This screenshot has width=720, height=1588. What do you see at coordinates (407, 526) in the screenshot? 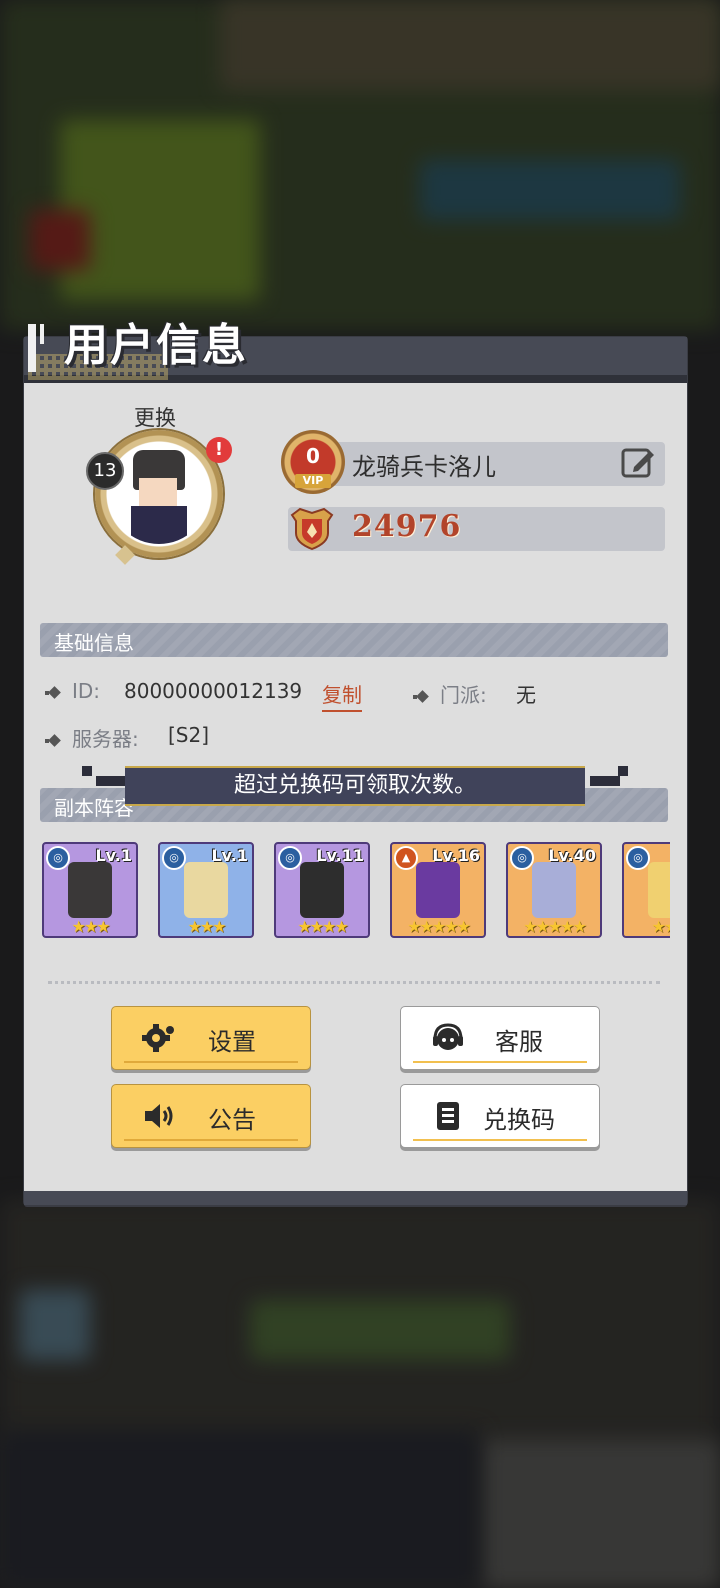
I see `combat-power-value: 24976` at bounding box center [407, 526].